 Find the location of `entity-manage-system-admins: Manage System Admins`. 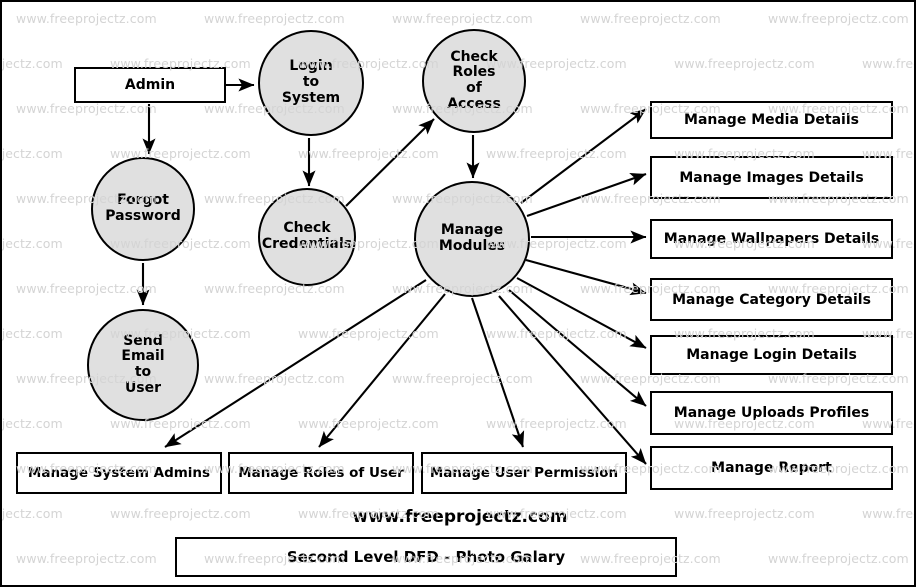

entity-manage-system-admins: Manage System Admins is located at coordinates (119, 473).